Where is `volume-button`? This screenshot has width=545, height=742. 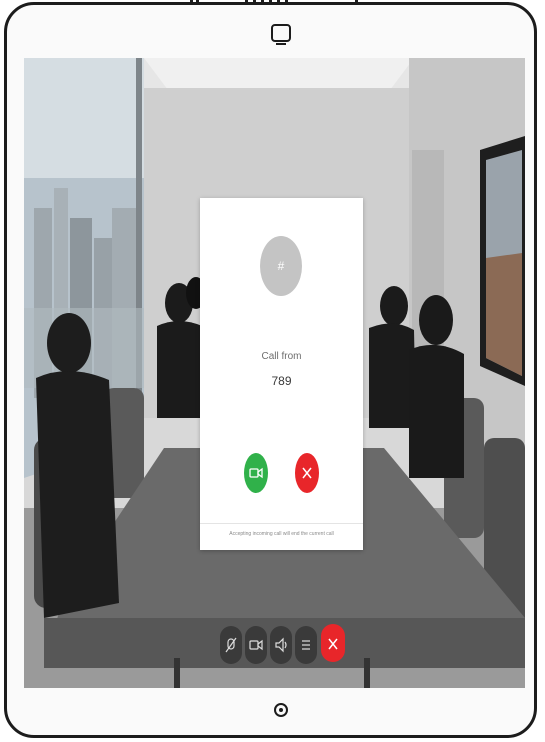
volume-button is located at coordinates (281, 645).